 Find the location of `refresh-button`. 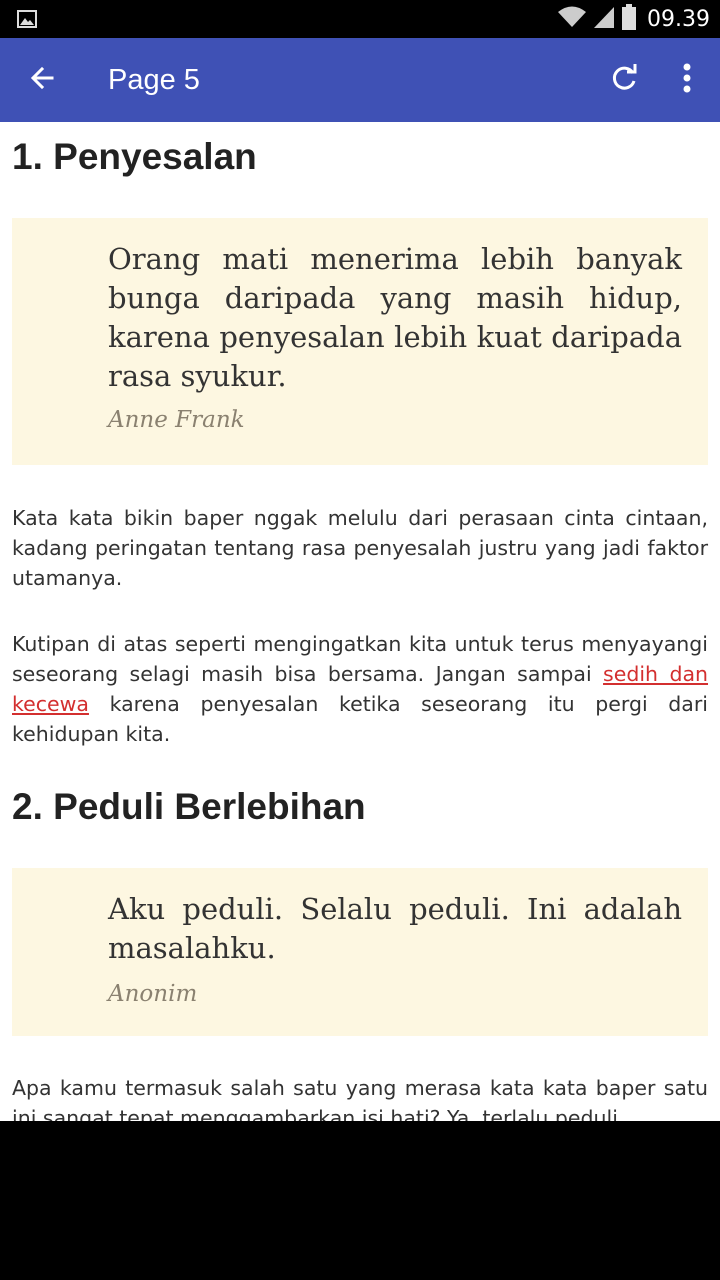

refresh-button is located at coordinates (624, 80).